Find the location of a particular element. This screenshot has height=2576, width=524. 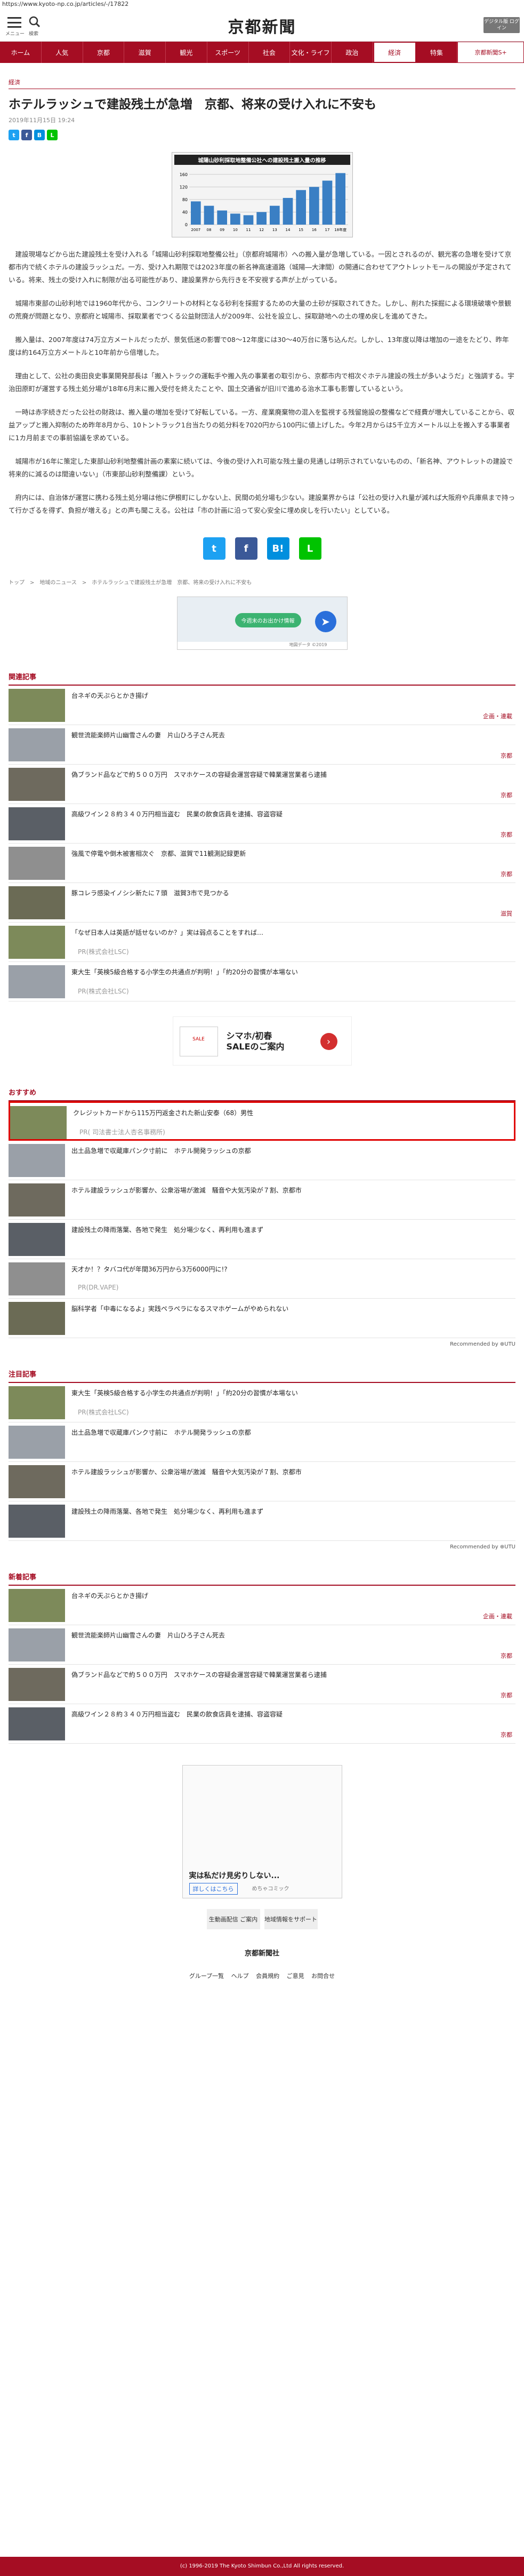

hatena-share-icon: B! is located at coordinates (278, 548).